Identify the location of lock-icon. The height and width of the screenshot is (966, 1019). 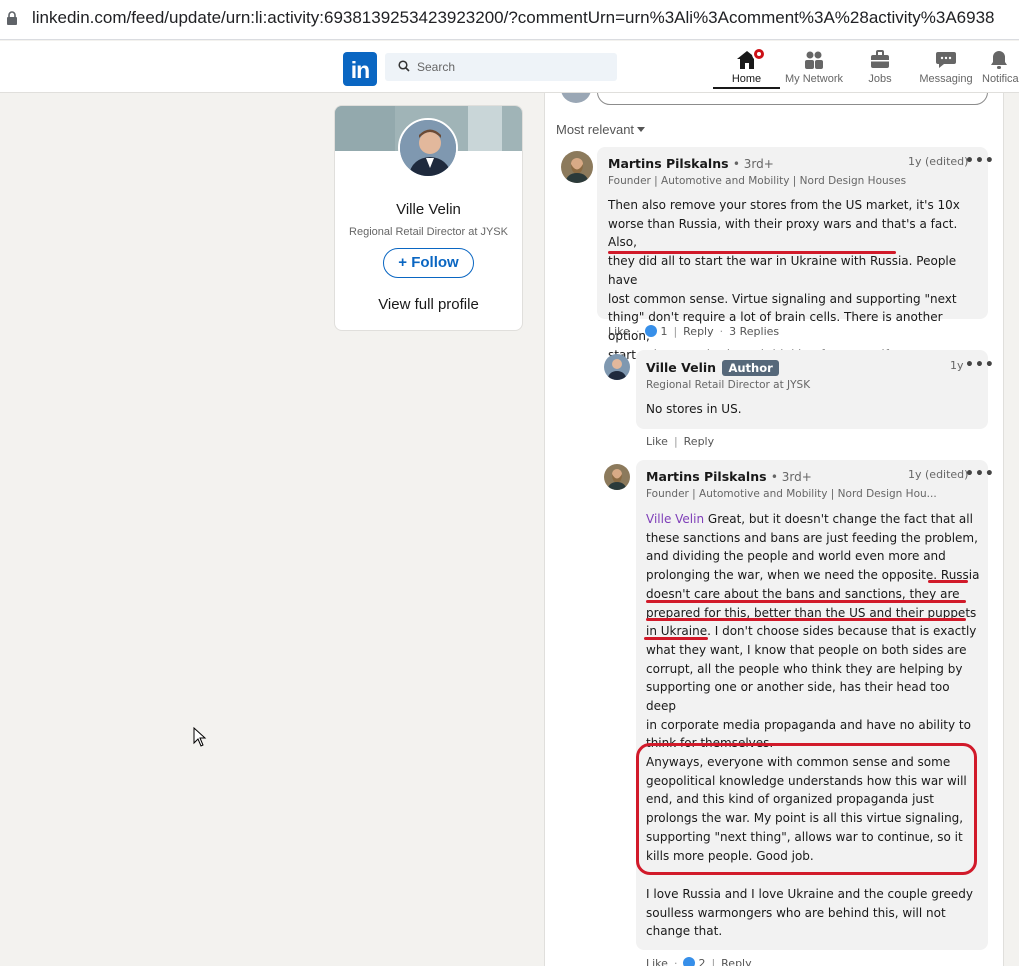
(12, 18).